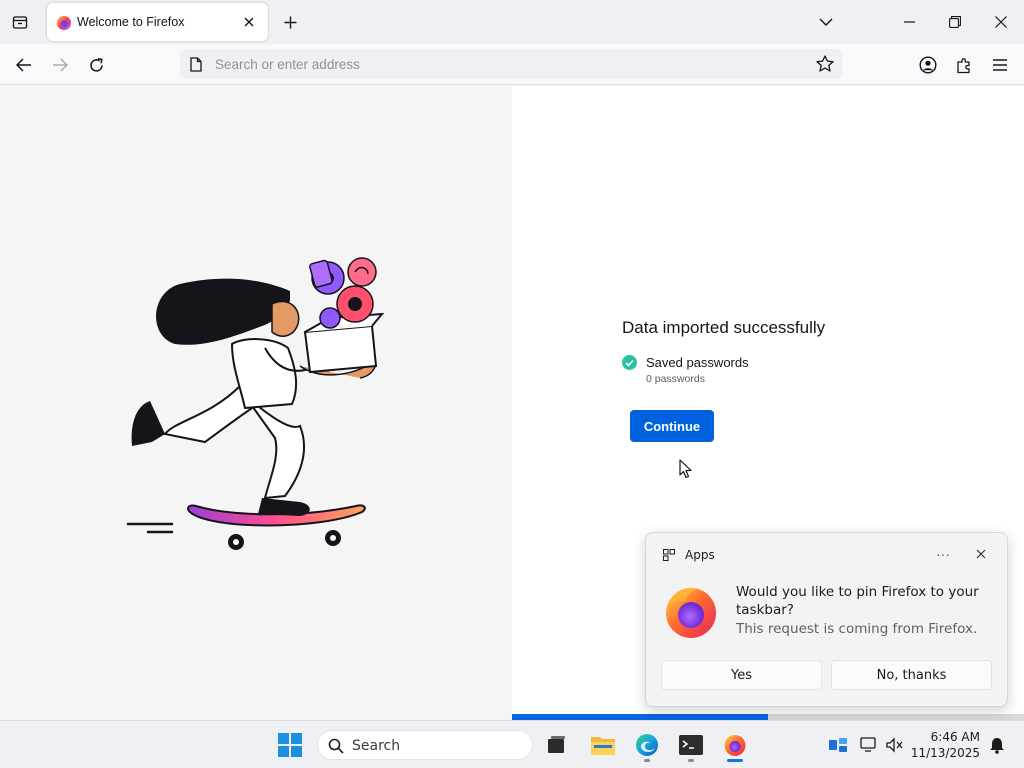 The width and height of the screenshot is (1024, 768). What do you see at coordinates (943, 554) in the screenshot?
I see `more-icon: ···` at bounding box center [943, 554].